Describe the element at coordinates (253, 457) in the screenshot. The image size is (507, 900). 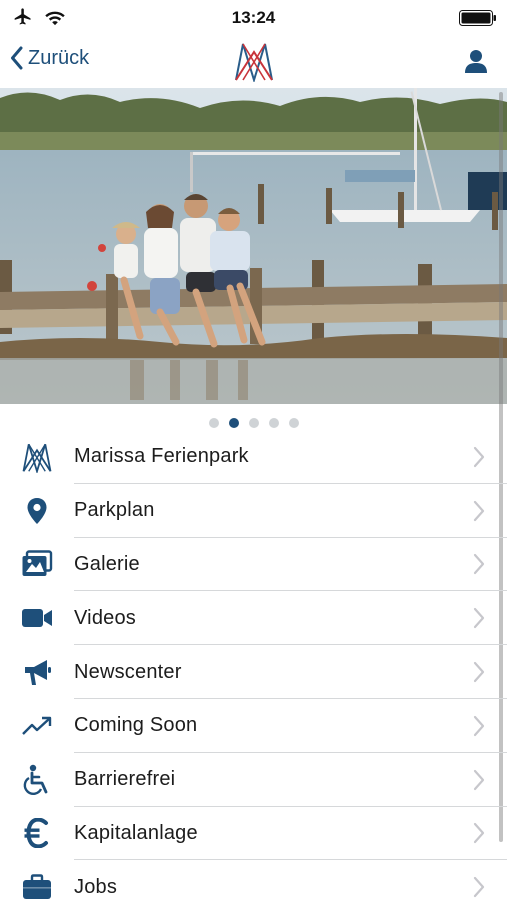
I see `menu-item-marissa-ferienpark: Marissa Ferienpark` at that location.